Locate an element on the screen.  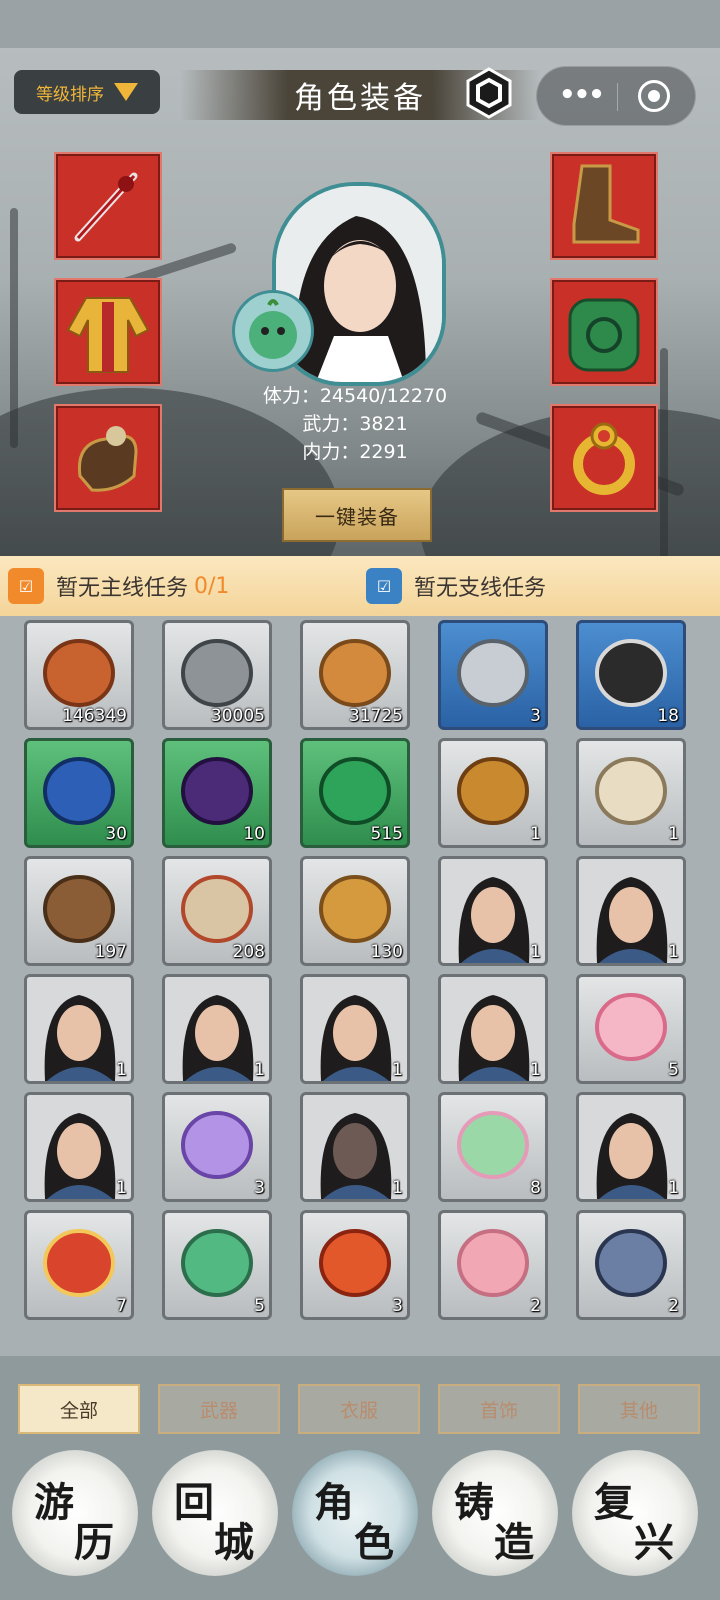
side-quest-label: 暂无支线任务 is located at coordinates (480, 588).